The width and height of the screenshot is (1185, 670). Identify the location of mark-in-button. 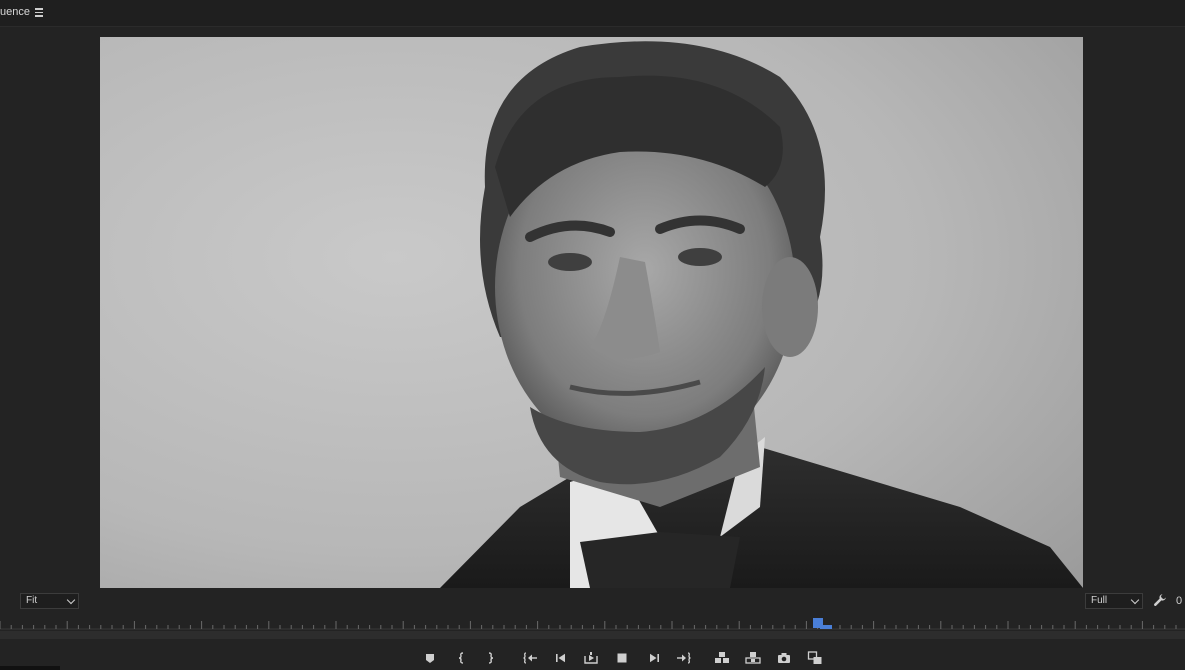
(462, 658).